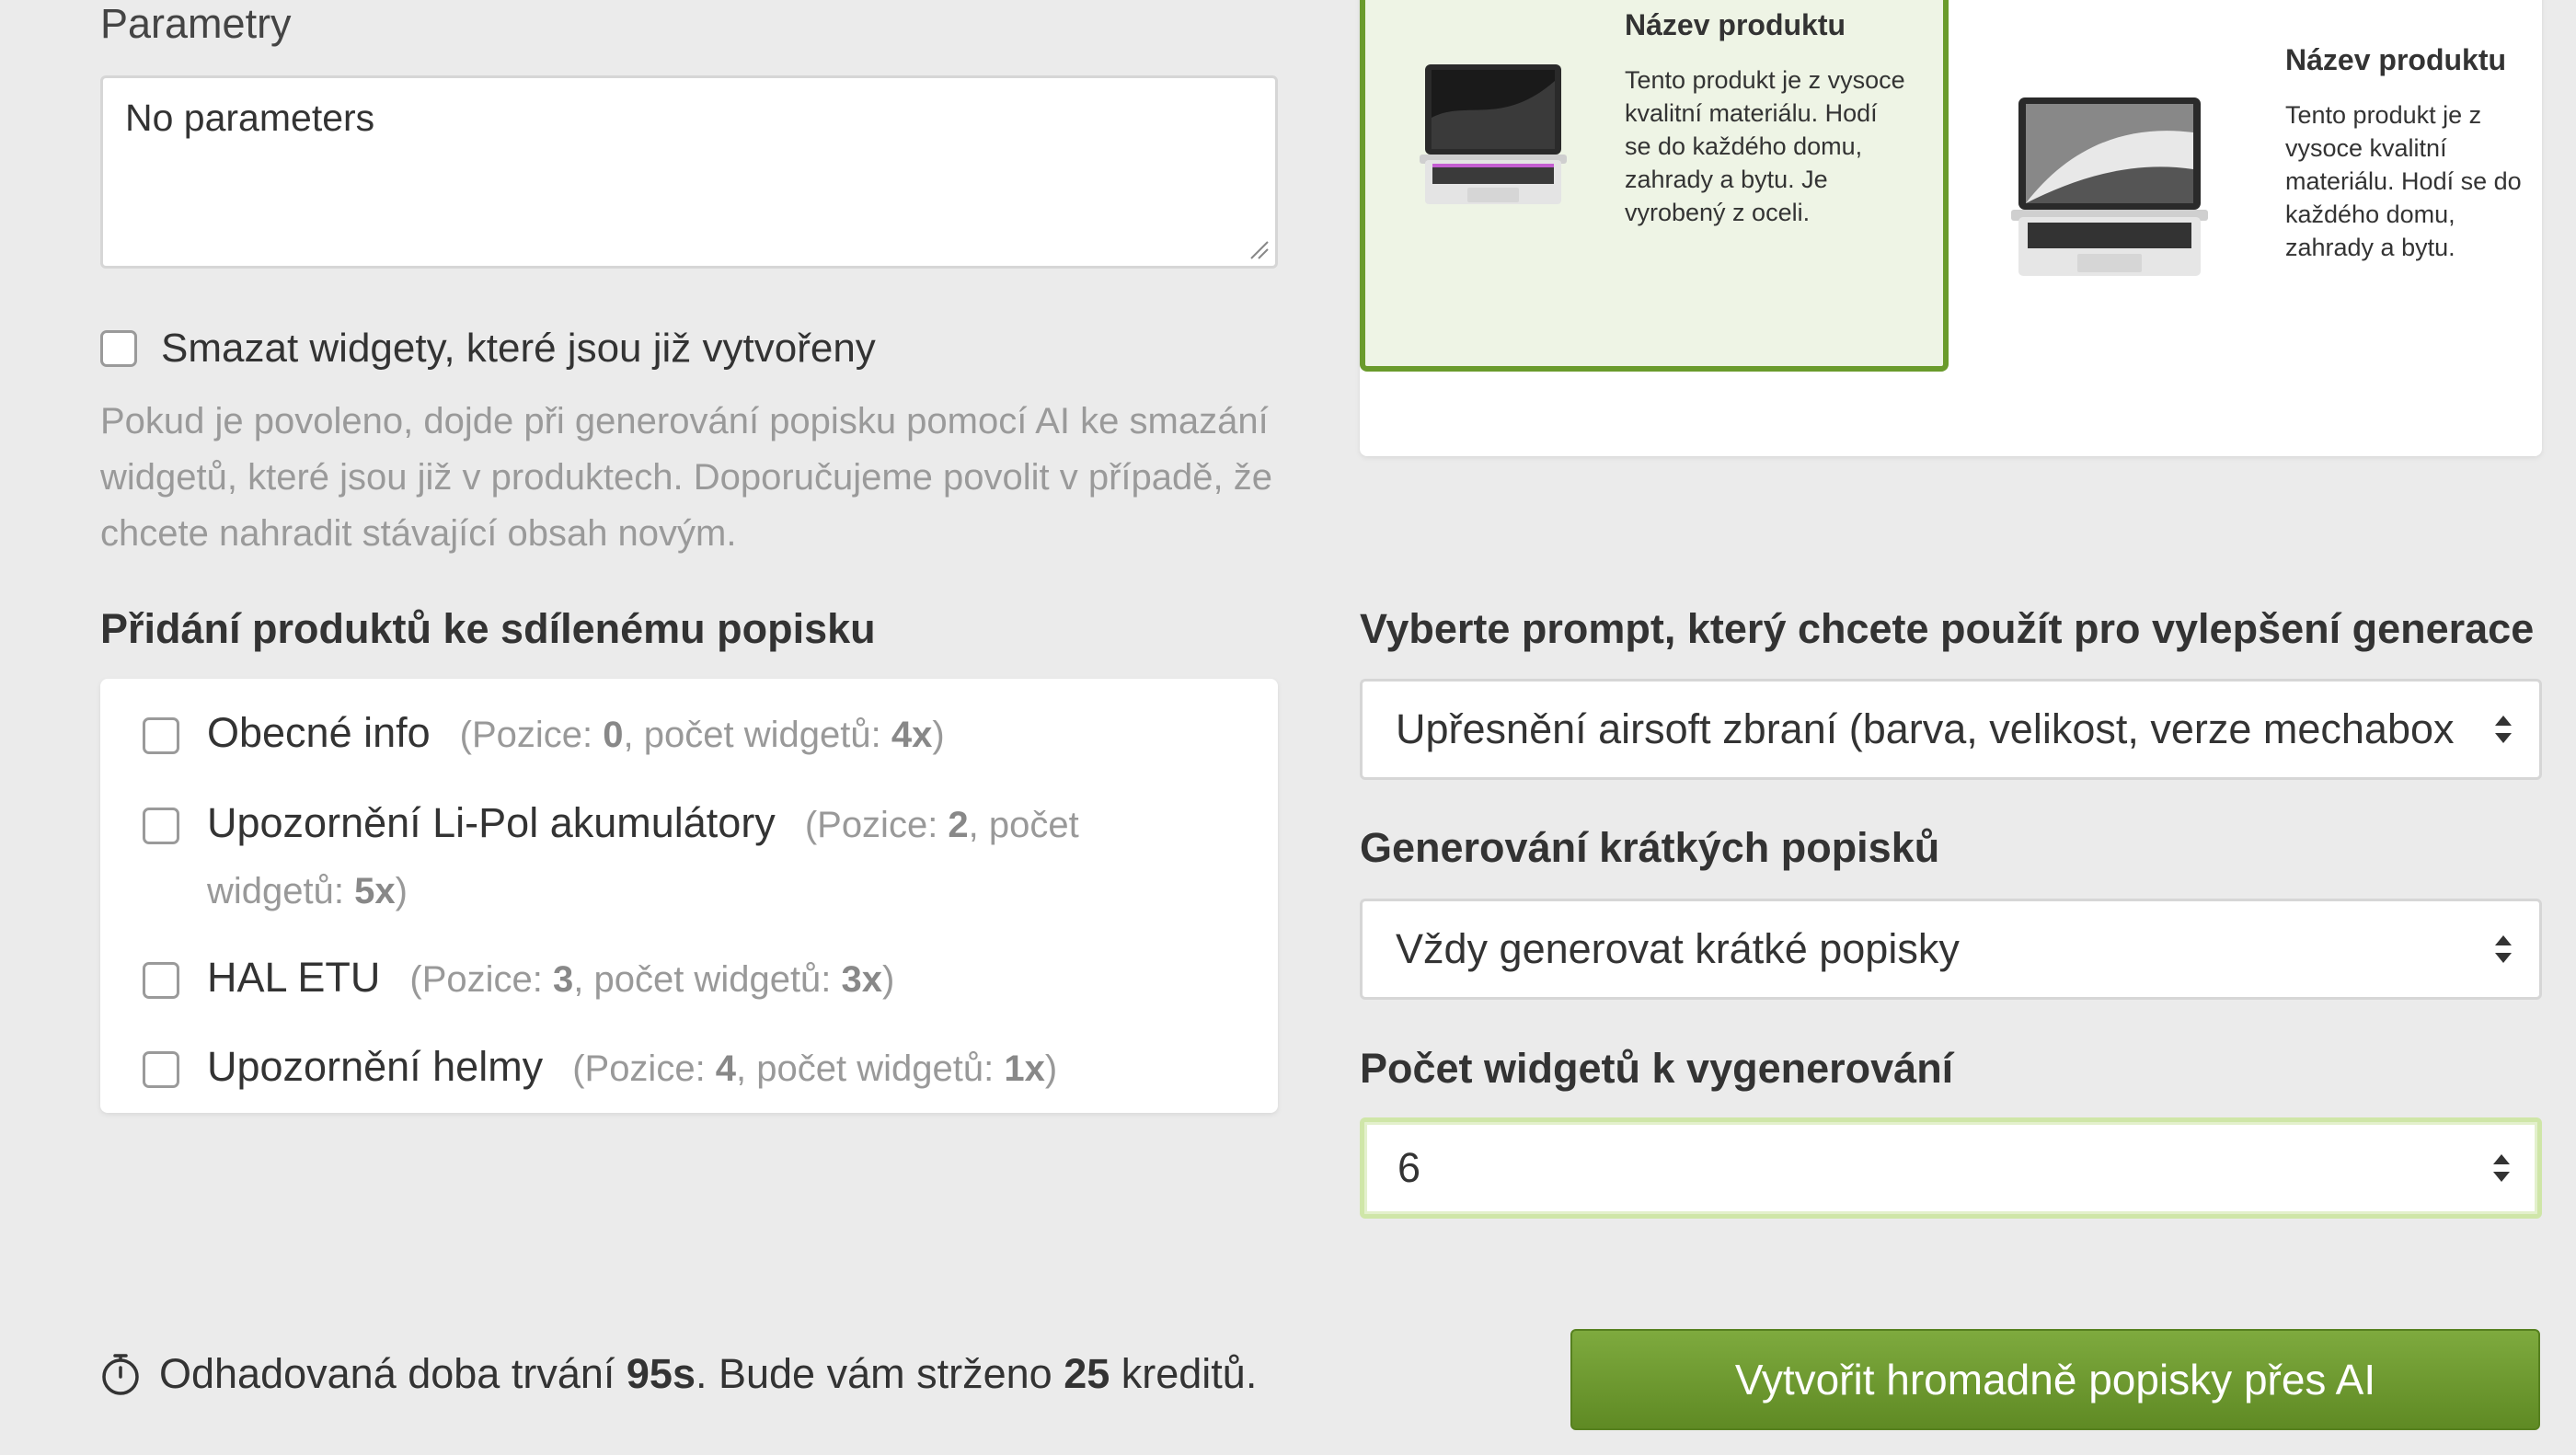 The image size is (2576, 1455). What do you see at coordinates (492, 822) in the screenshot?
I see `shared-option-name: Upozornění Li-Pol akumulátory` at bounding box center [492, 822].